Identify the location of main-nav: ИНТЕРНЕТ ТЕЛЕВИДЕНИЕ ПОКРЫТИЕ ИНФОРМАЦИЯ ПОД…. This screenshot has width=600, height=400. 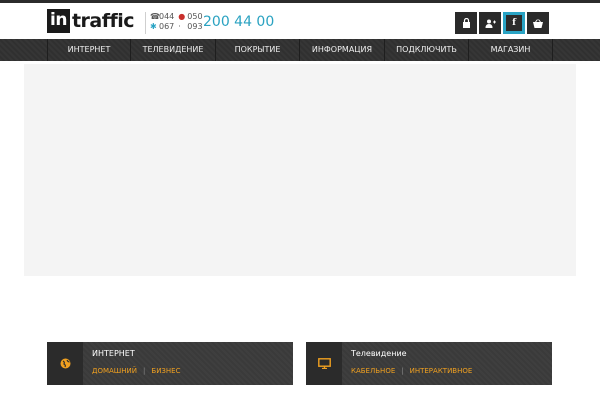
(300, 50).